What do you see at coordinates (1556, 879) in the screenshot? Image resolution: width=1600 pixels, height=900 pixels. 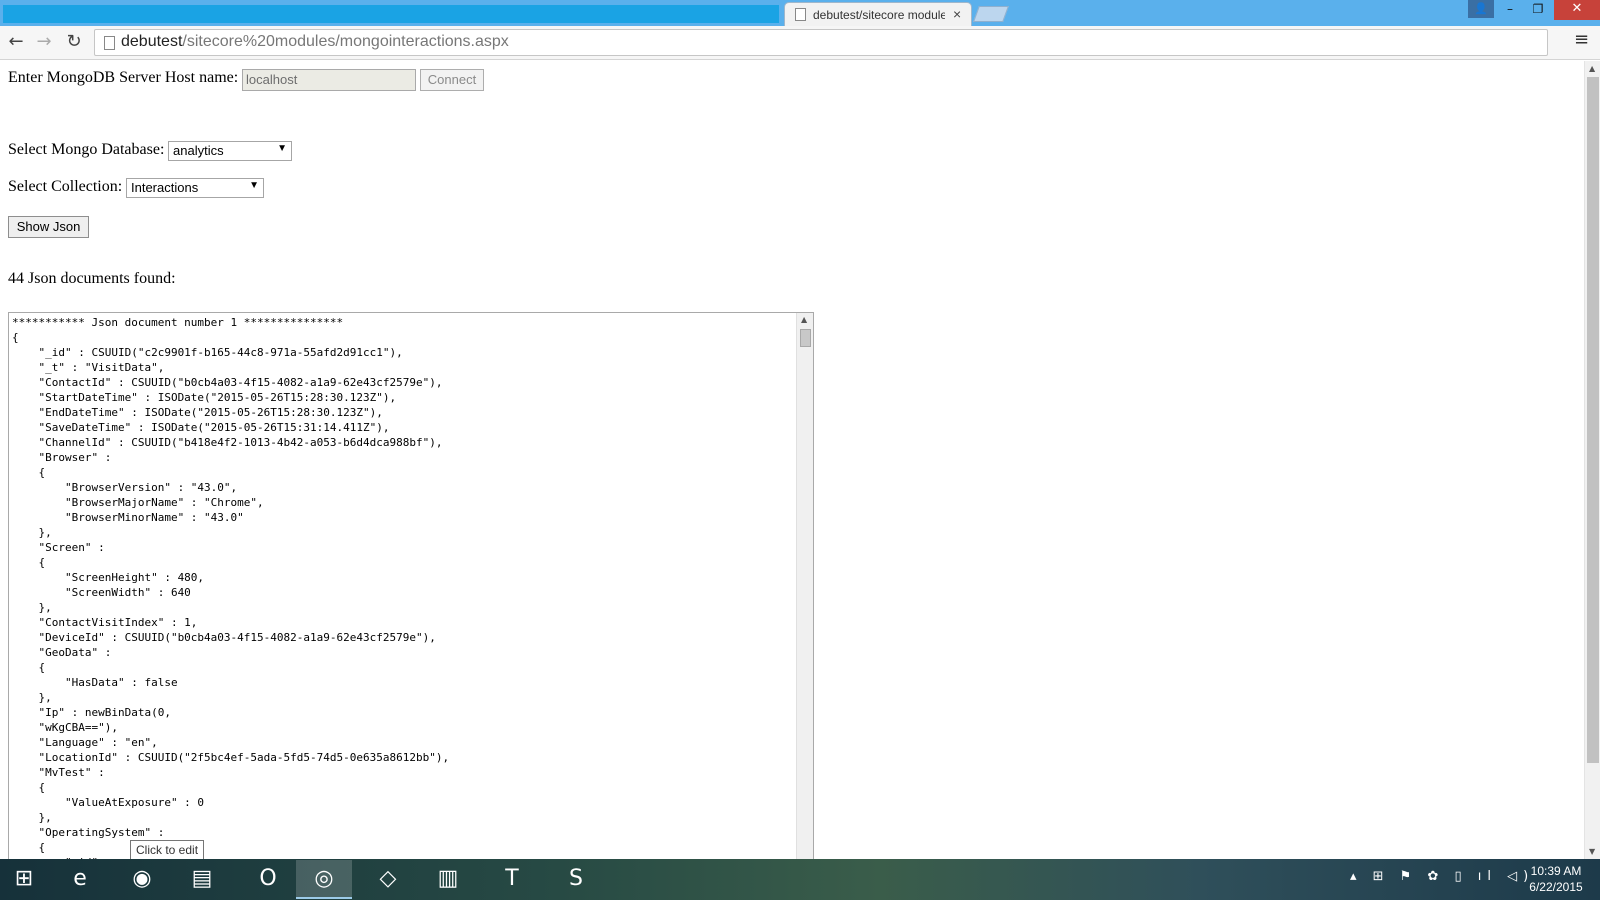 I see `taskbar-clock: 10:39 AM 6/22/2015` at bounding box center [1556, 879].